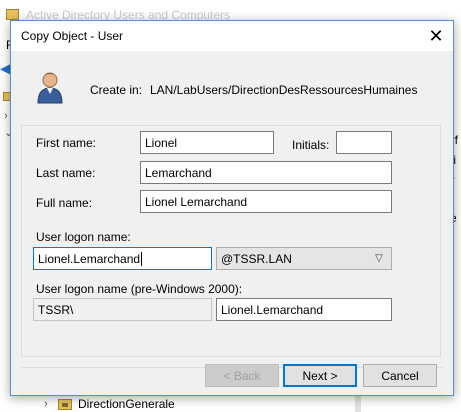 Image resolution: width=461 pixels, height=412 pixels. Describe the element at coordinates (65, 404) in the screenshot. I see `folder-icon` at that location.